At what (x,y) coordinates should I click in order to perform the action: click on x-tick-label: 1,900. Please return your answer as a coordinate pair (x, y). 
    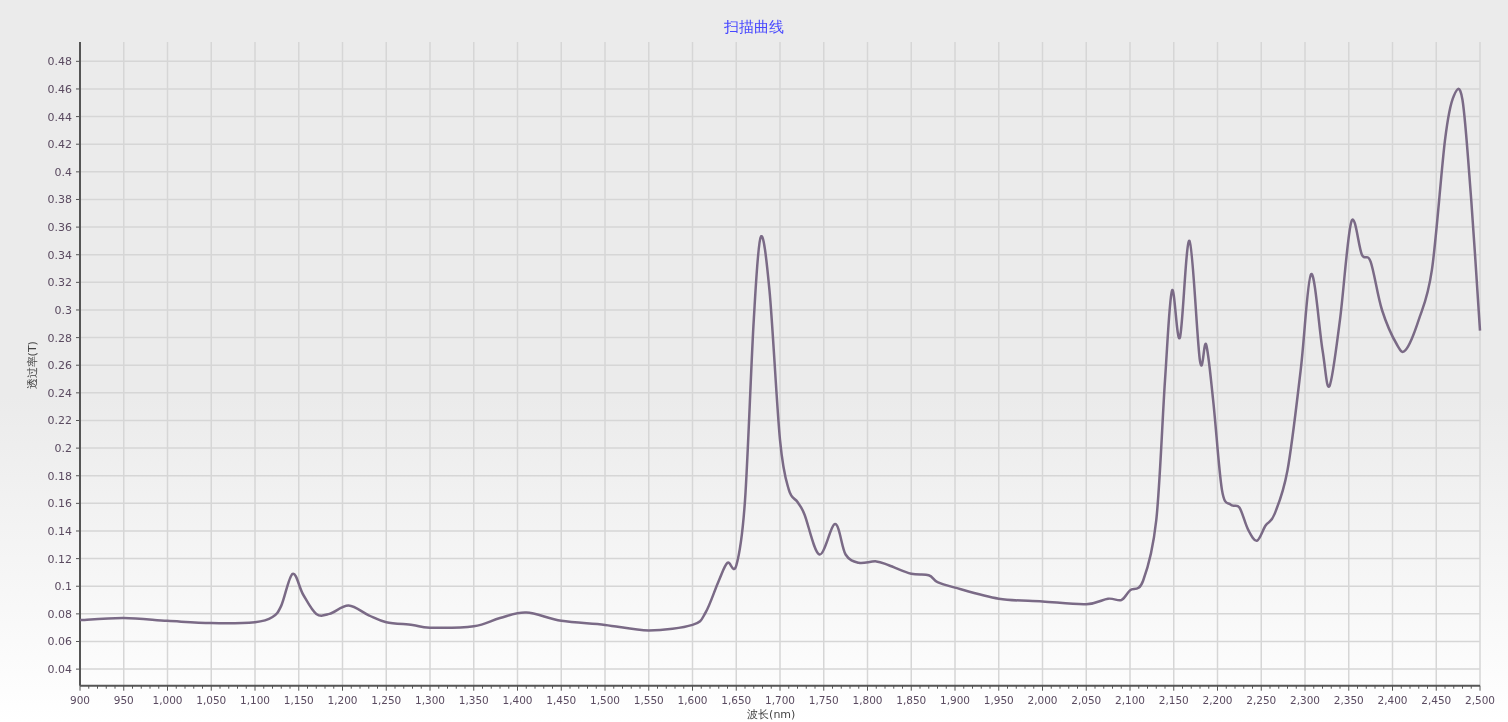
    Looking at the image, I should click on (955, 699).